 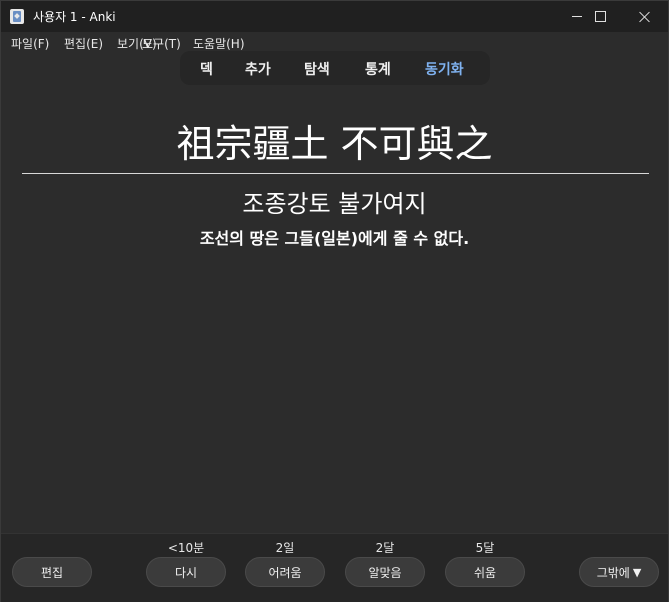 I want to click on close-button, so click(x=645, y=16).